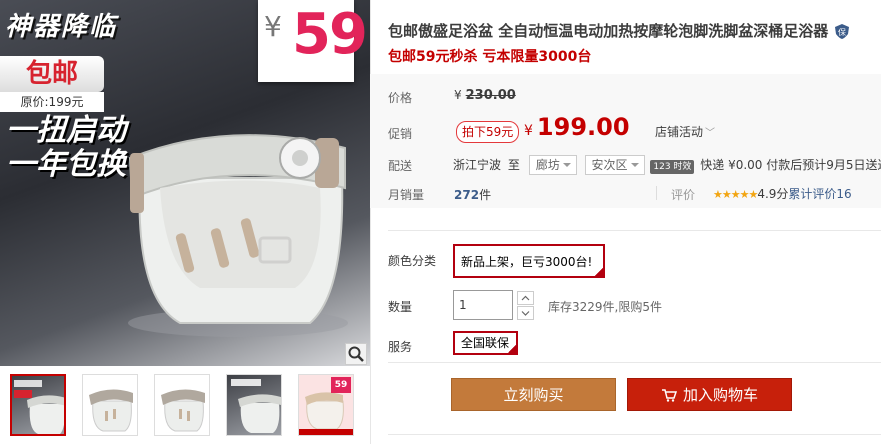 This screenshot has height=444, width=881. I want to click on thumb-mini-price-badge: 59, so click(341, 385).